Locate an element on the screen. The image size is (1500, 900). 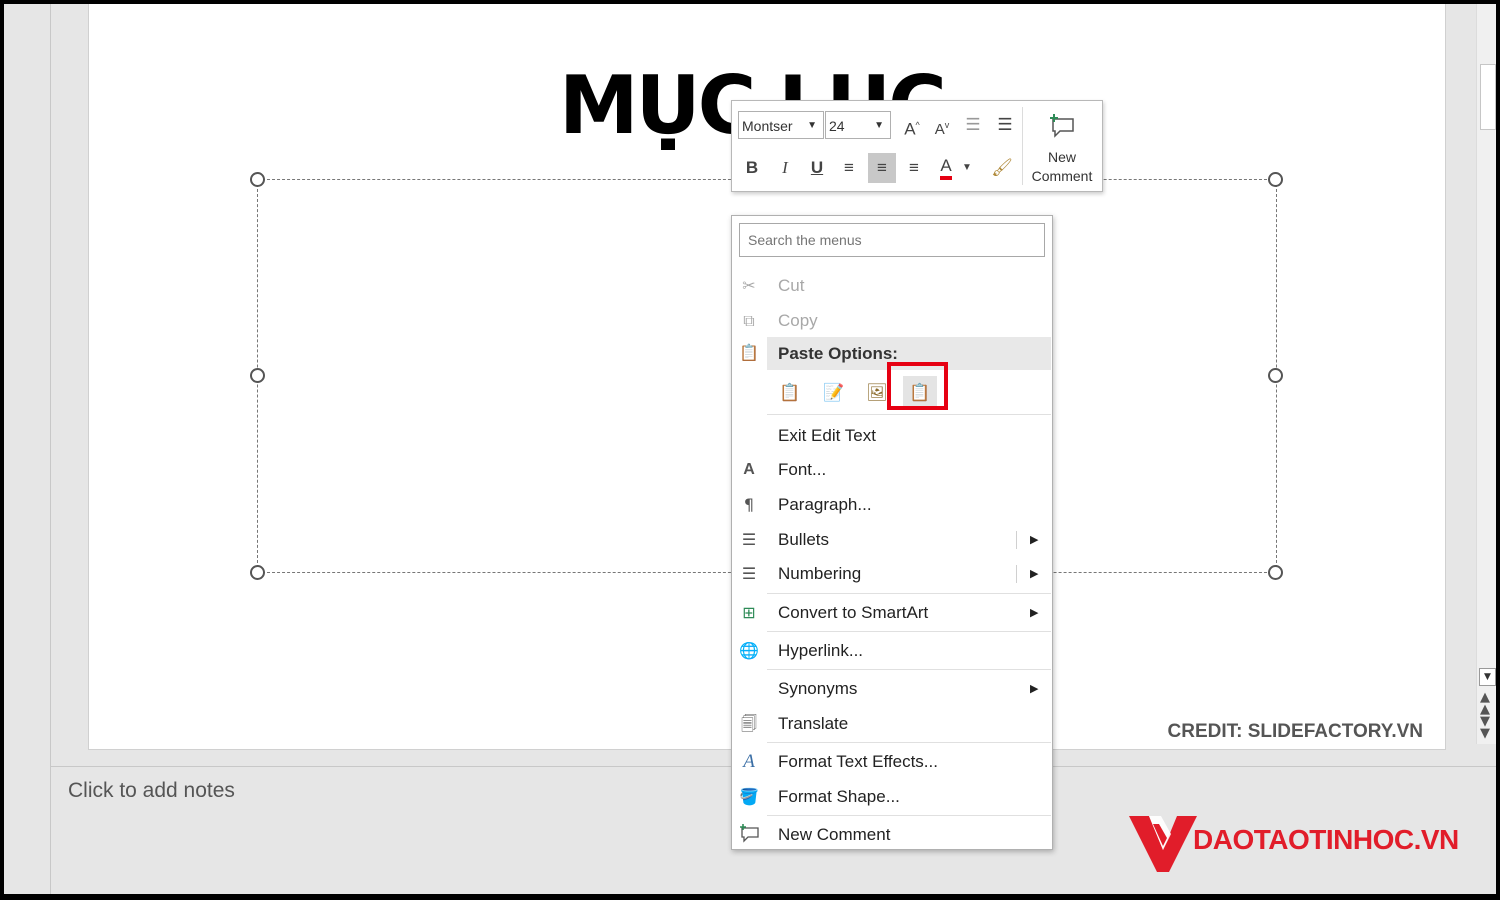
menu-item-convert-to-smartart: ⊞ Convert to SmartArt ▶ is located at coordinates (892, 613).